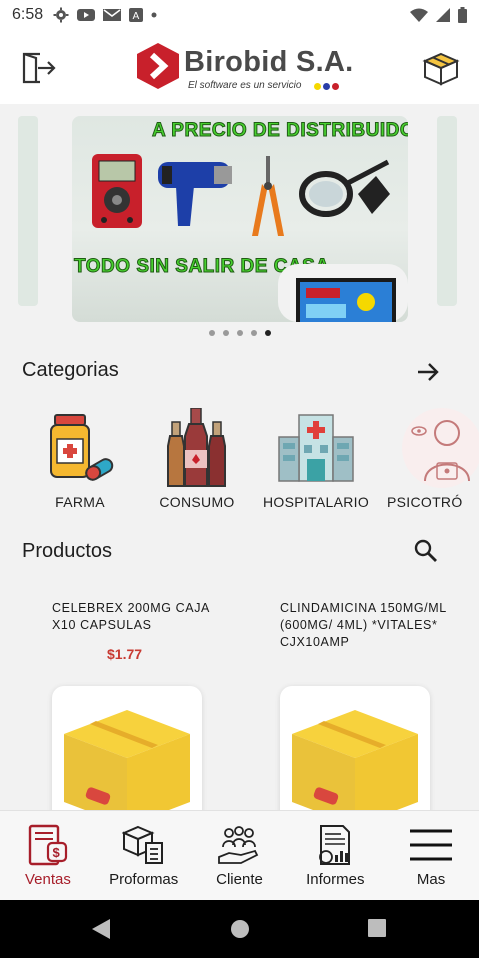 This screenshot has height=958, width=479. I want to click on medicine-bottle-icon, so click(82, 447).